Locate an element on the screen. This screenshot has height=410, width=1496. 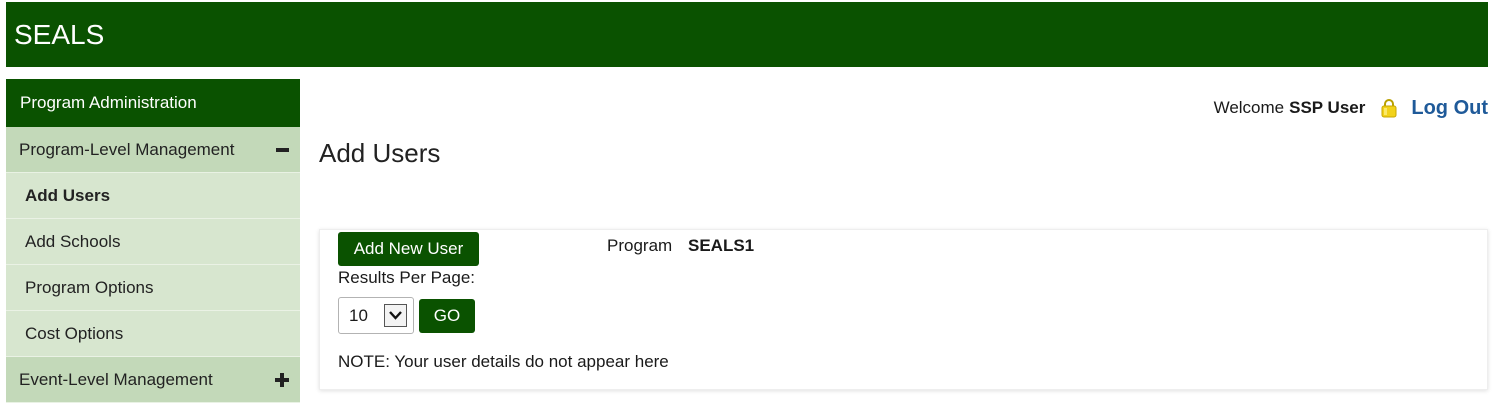
results-per-page-label: Results Per Page: is located at coordinates (407, 277).